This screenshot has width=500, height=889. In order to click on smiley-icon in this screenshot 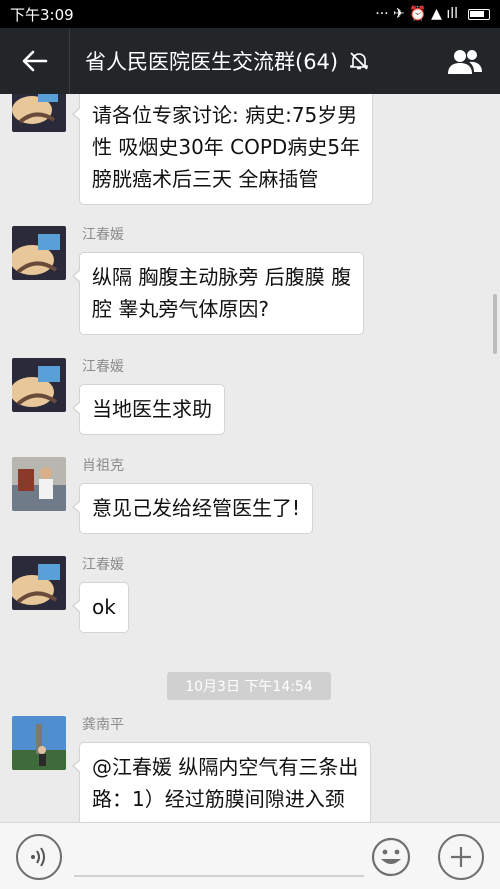, I will do `click(391, 857)`.